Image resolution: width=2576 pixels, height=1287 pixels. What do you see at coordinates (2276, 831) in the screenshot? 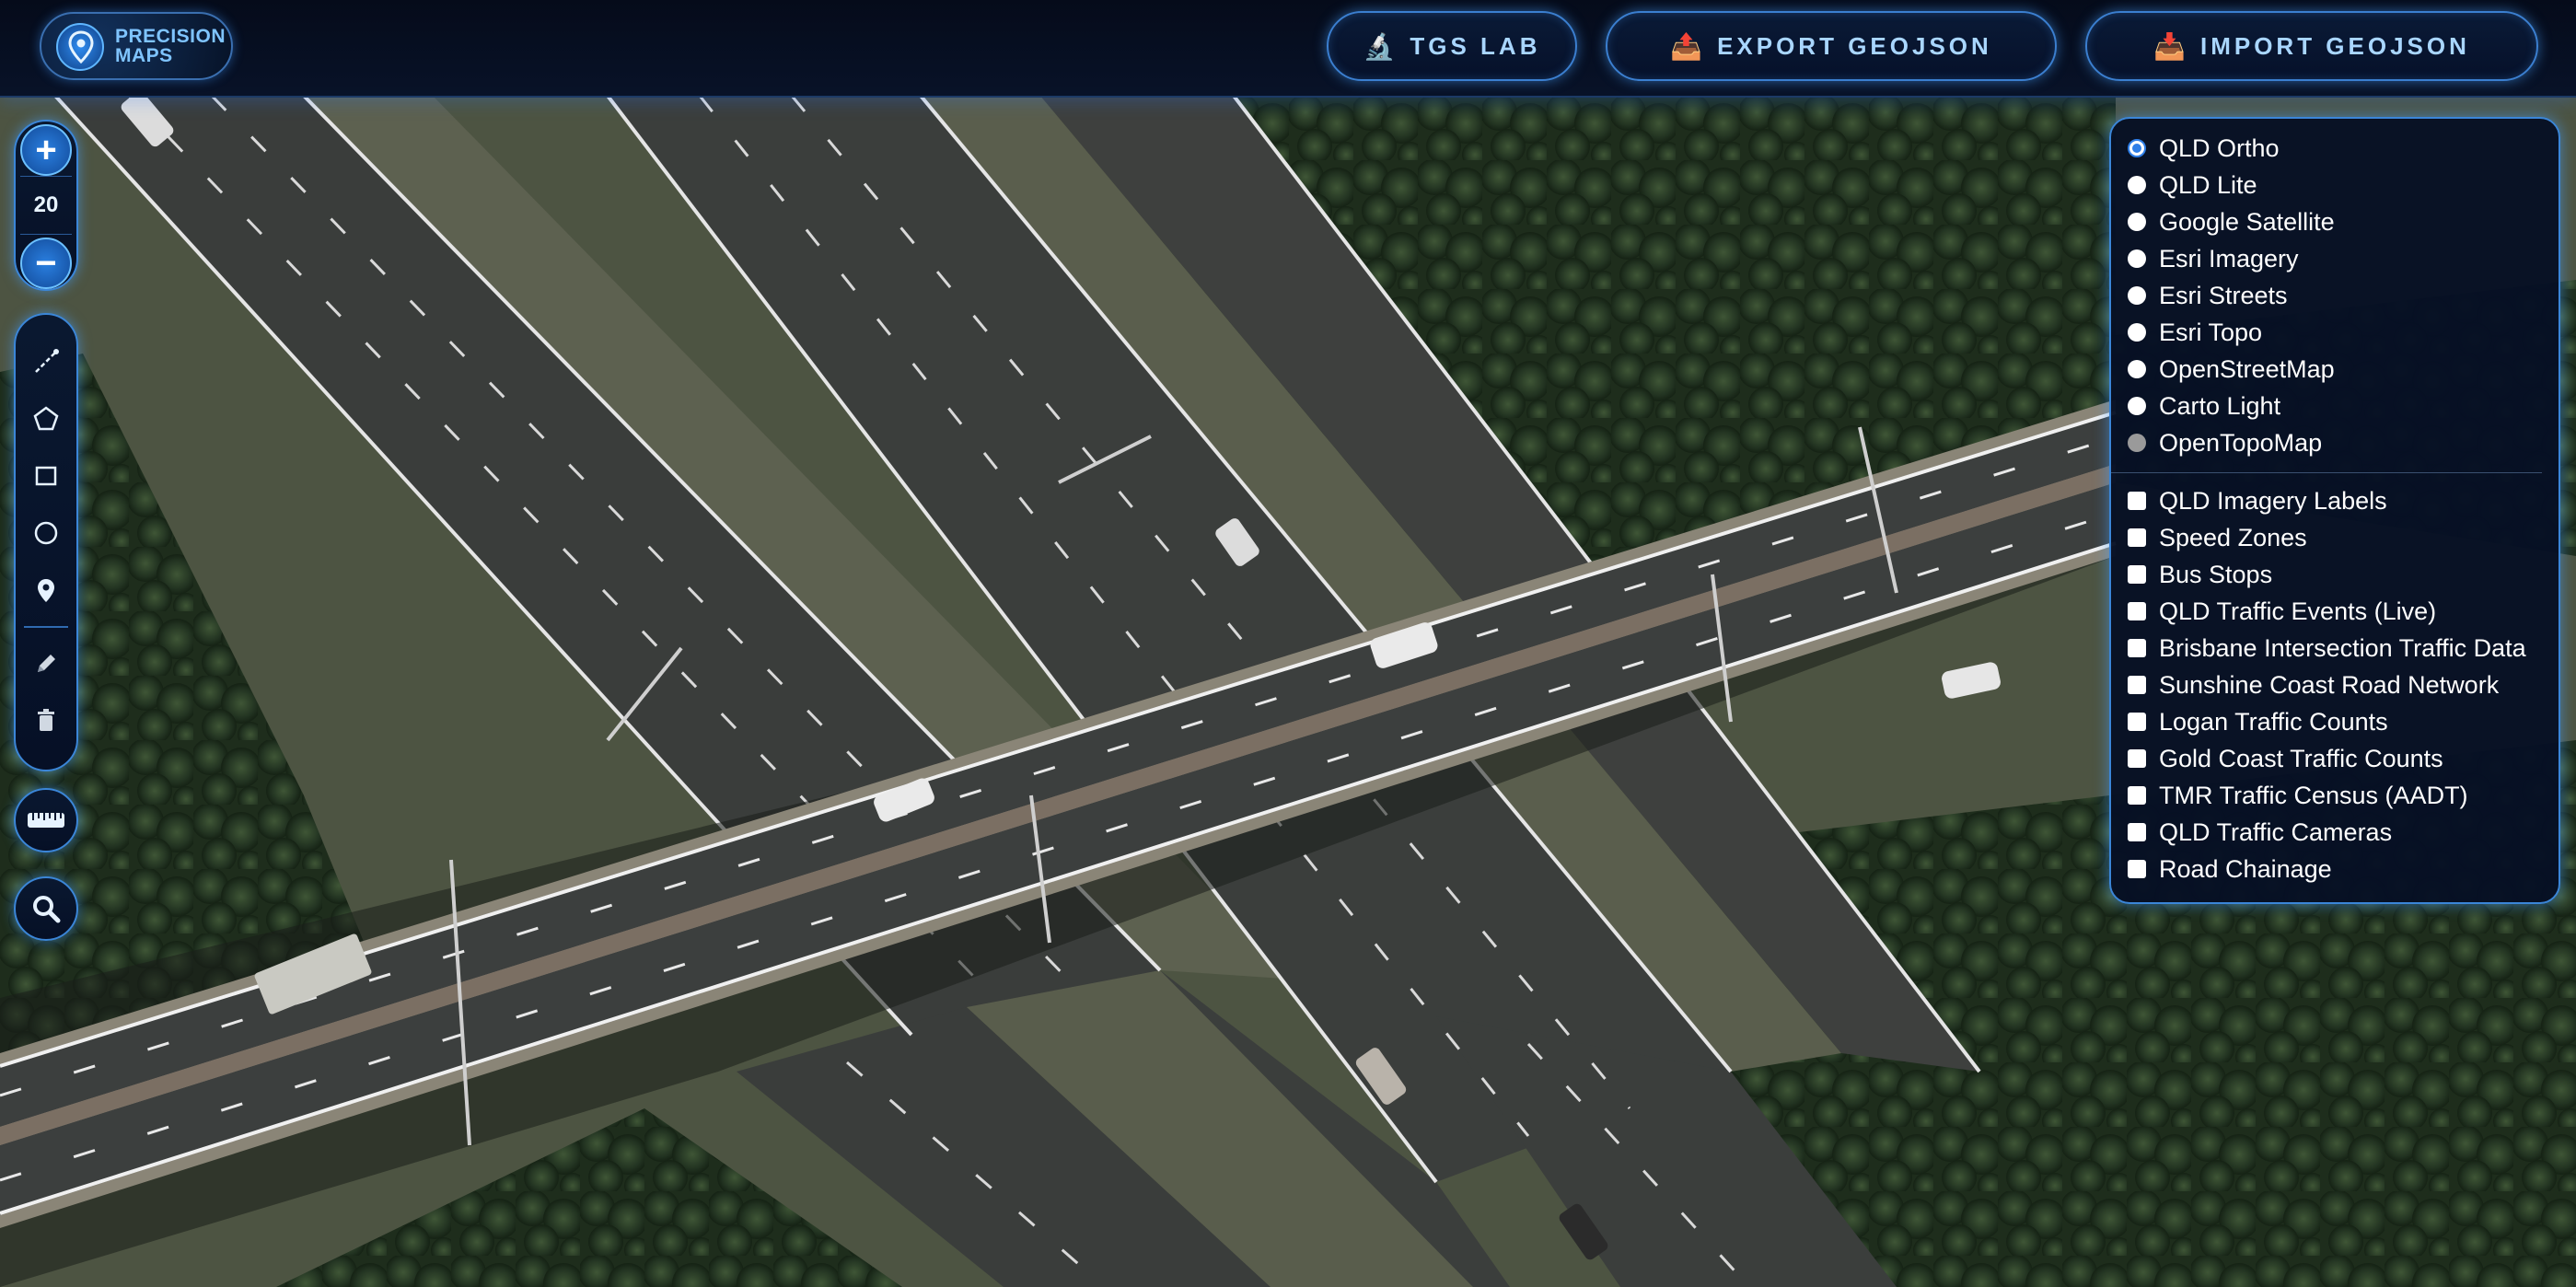
I see `layer-label: QLD Traffic Cameras` at bounding box center [2276, 831].